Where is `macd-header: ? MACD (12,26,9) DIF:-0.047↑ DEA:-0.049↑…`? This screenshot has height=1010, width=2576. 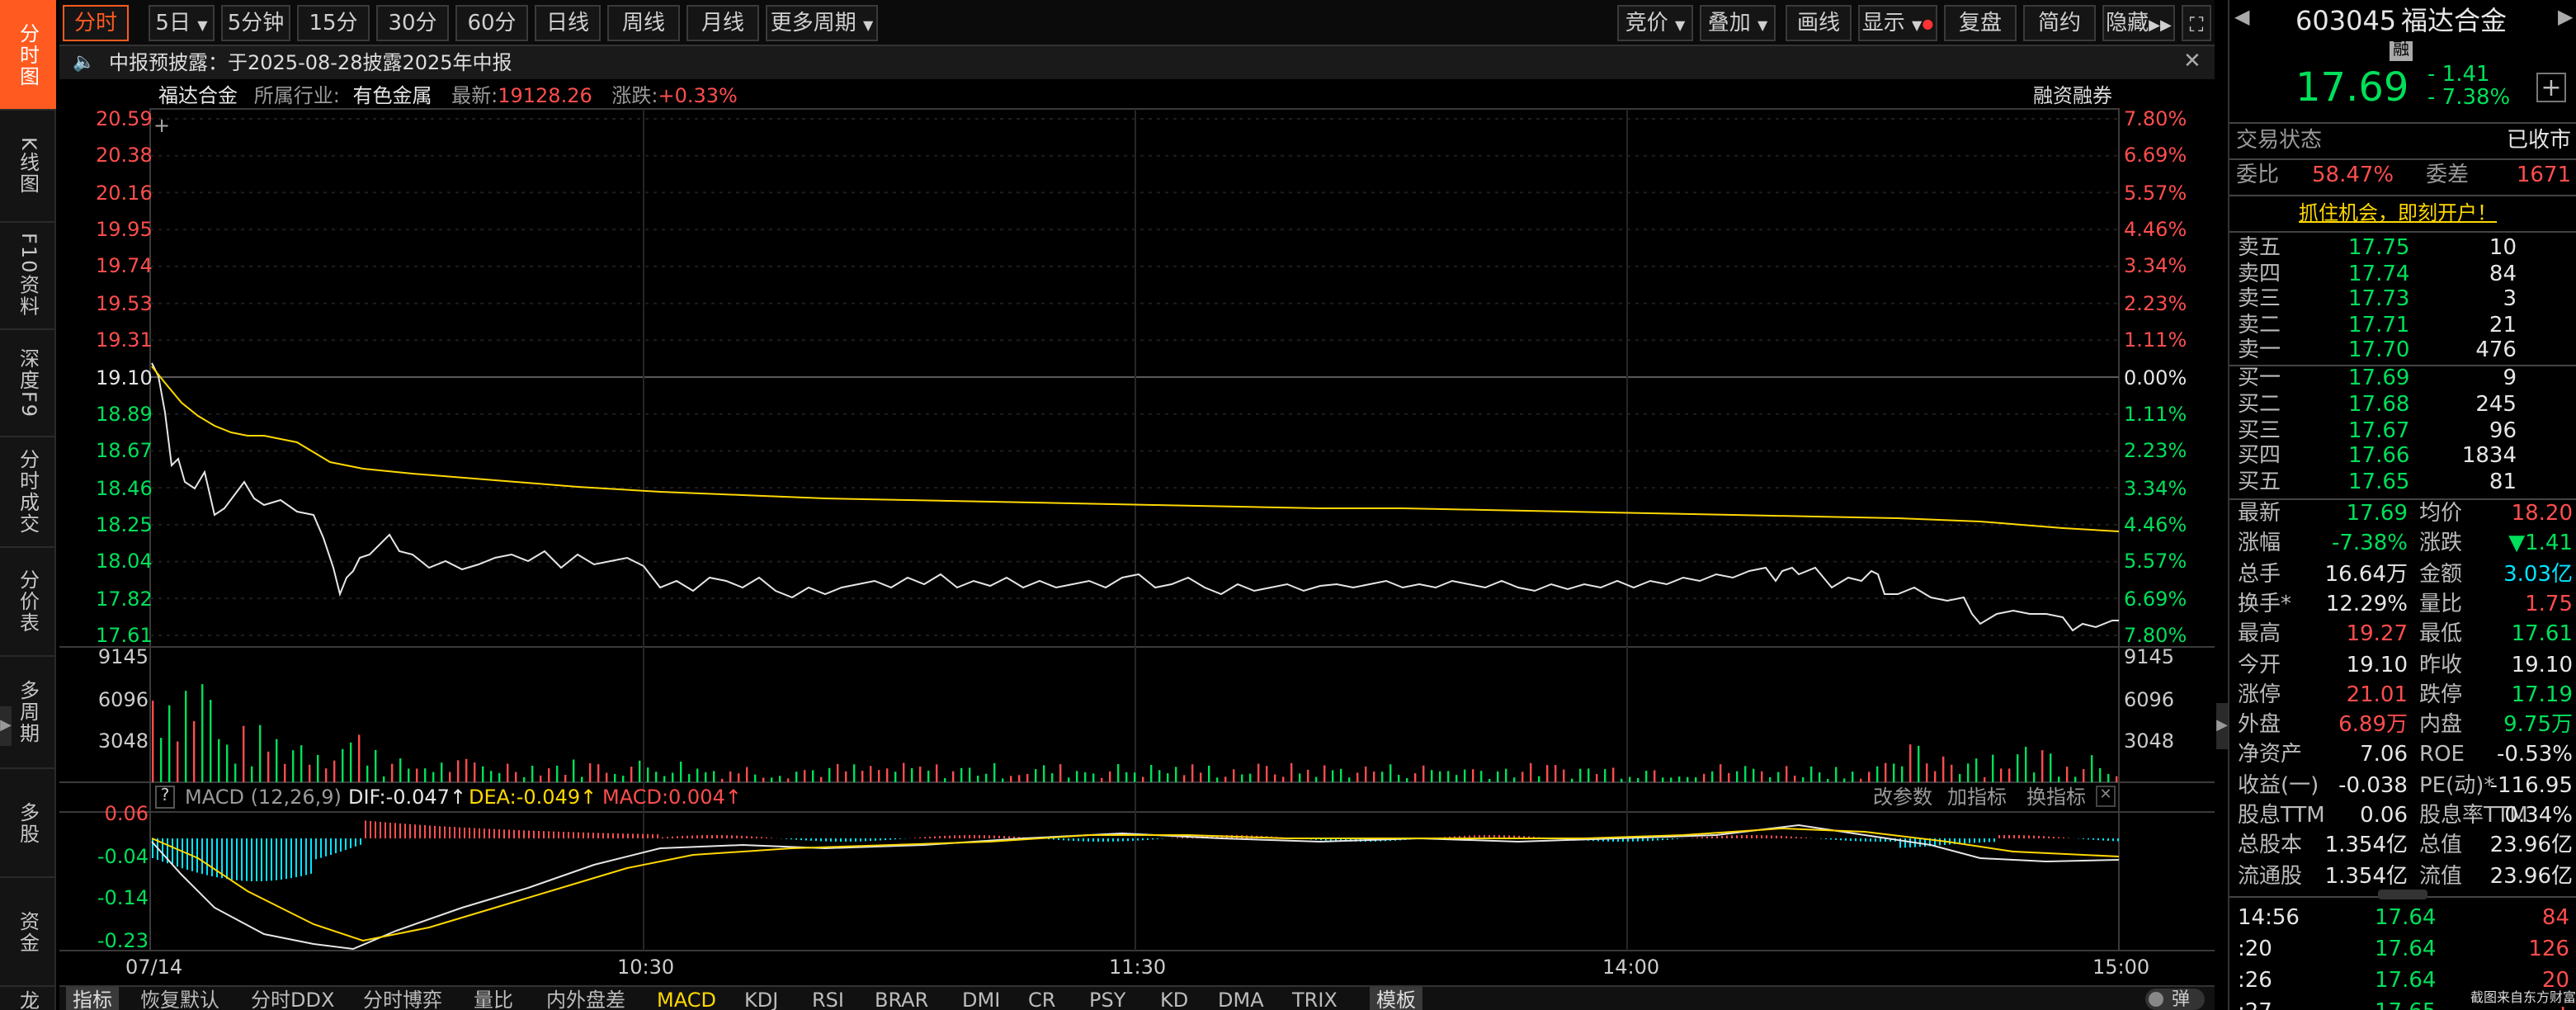 macd-header: ? MACD (12,26,9) DIF:-0.047↑ DEA:-0.049↑… is located at coordinates (1137, 798).